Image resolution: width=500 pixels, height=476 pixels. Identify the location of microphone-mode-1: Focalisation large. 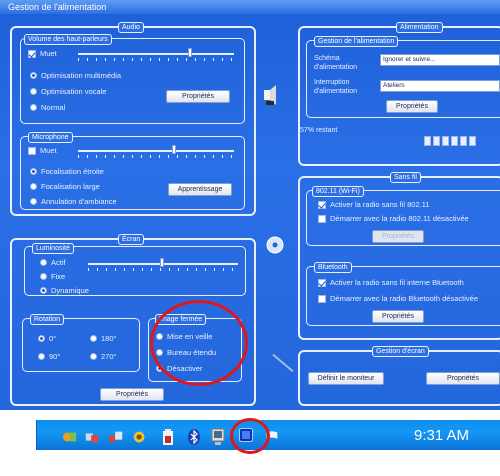
(65, 186).